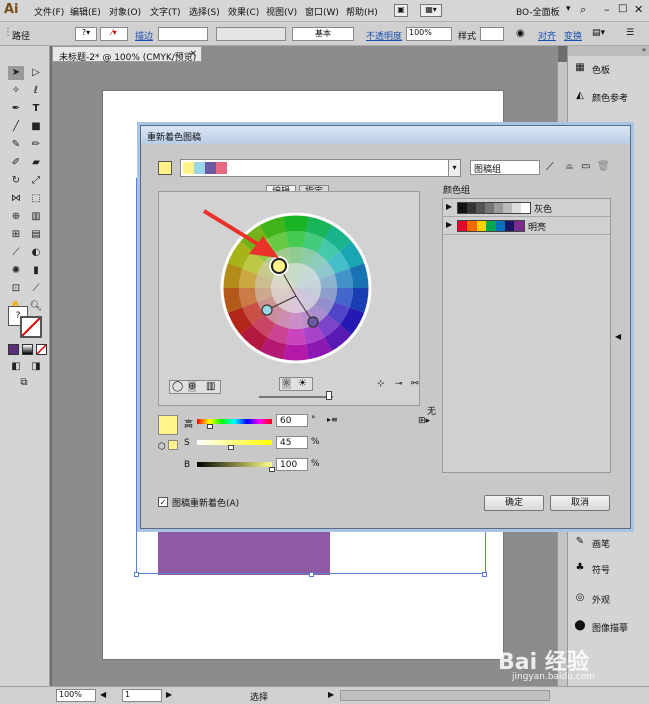 The height and width of the screenshot is (704, 649). What do you see at coordinates (36, 127) in the screenshot?
I see `rectangle-tool-icon: ■` at bounding box center [36, 127].